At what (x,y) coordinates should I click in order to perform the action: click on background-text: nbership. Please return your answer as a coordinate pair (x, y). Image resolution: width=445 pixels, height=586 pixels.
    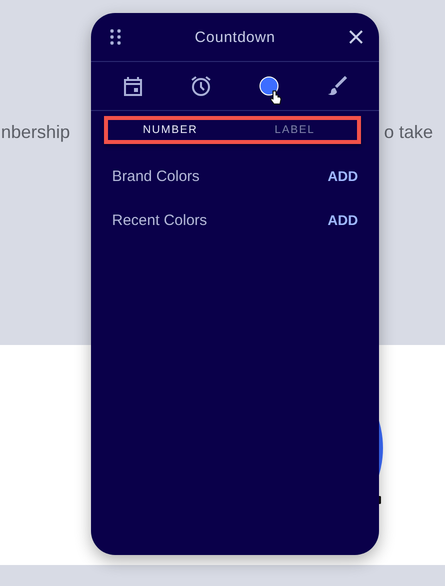
    Looking at the image, I should click on (35, 132).